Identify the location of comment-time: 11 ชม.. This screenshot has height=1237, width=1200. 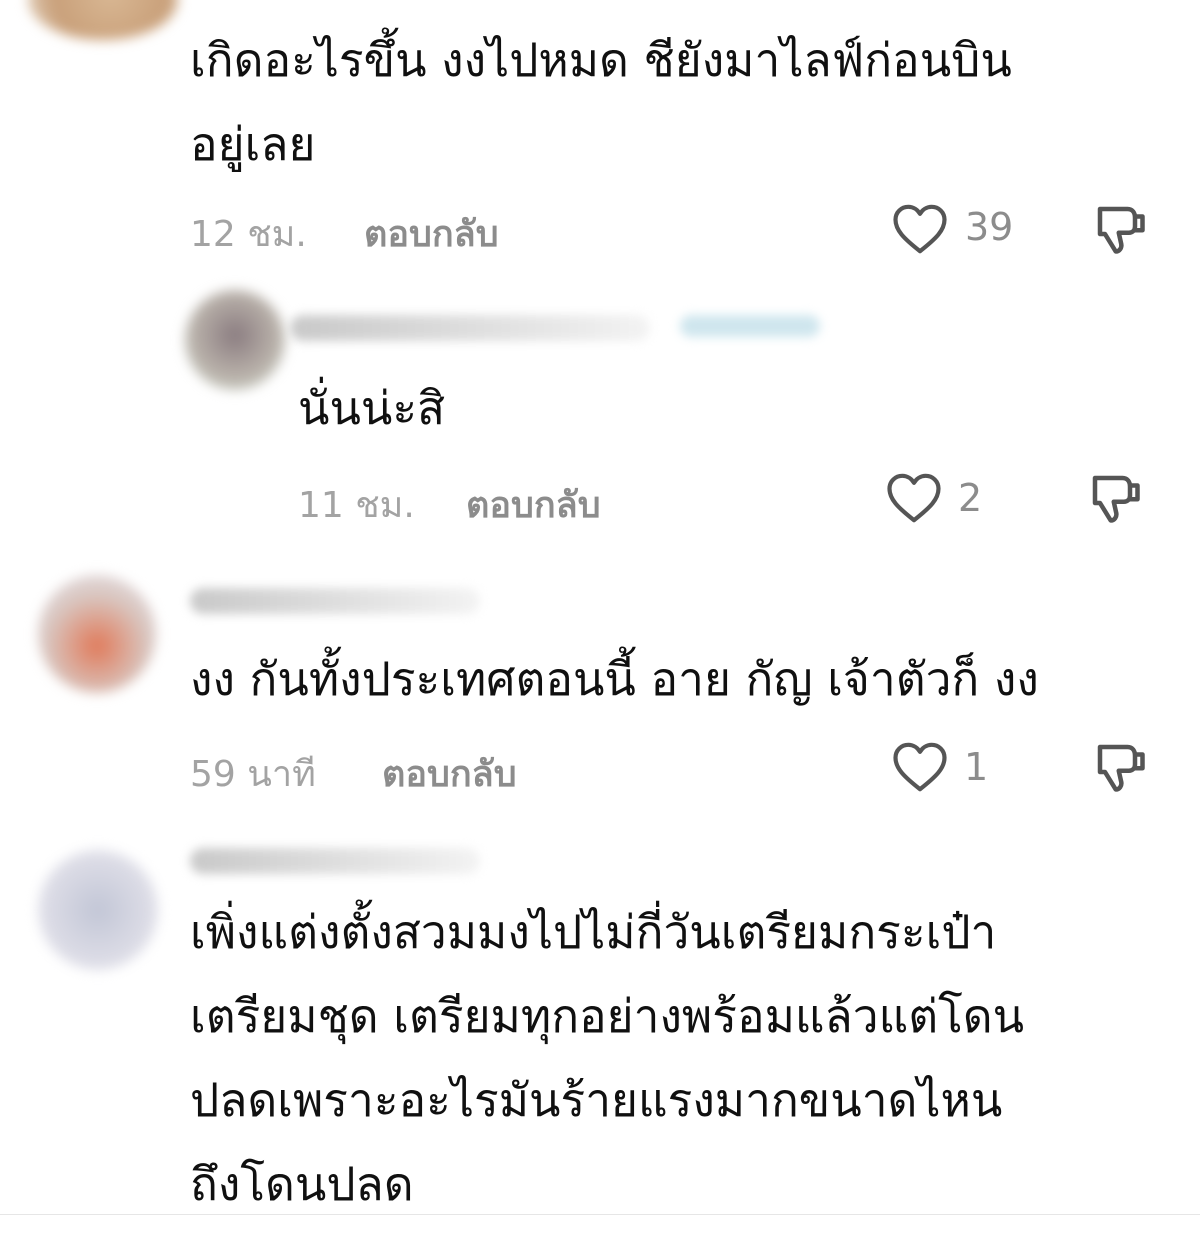
(356, 505).